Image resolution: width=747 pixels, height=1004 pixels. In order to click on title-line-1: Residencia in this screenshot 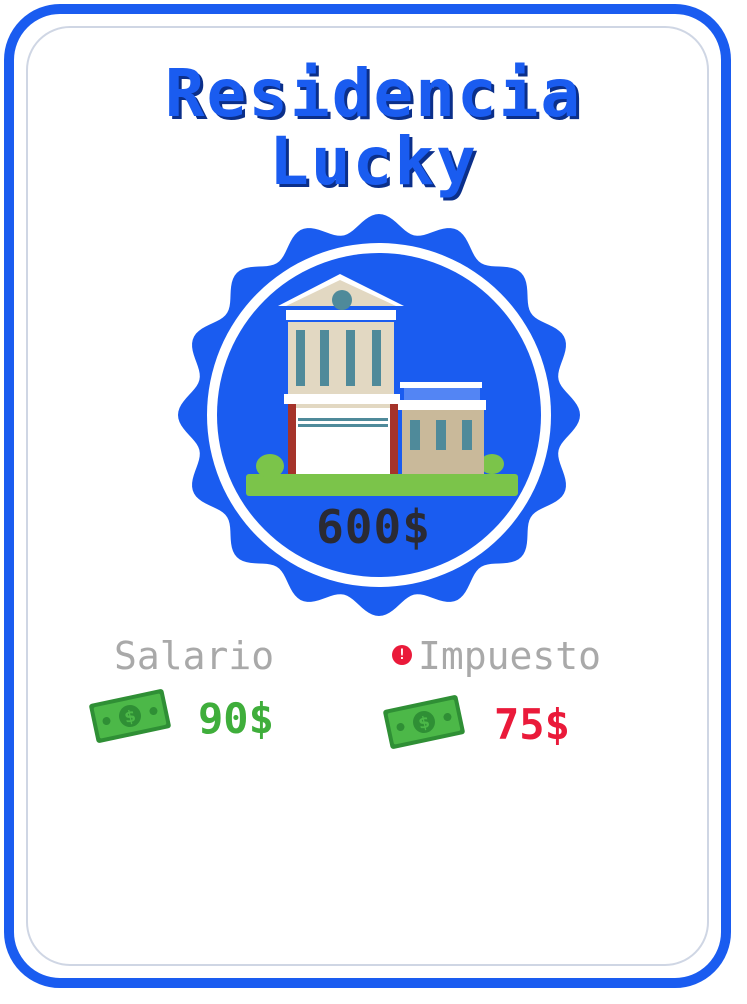, I will do `click(373, 93)`.